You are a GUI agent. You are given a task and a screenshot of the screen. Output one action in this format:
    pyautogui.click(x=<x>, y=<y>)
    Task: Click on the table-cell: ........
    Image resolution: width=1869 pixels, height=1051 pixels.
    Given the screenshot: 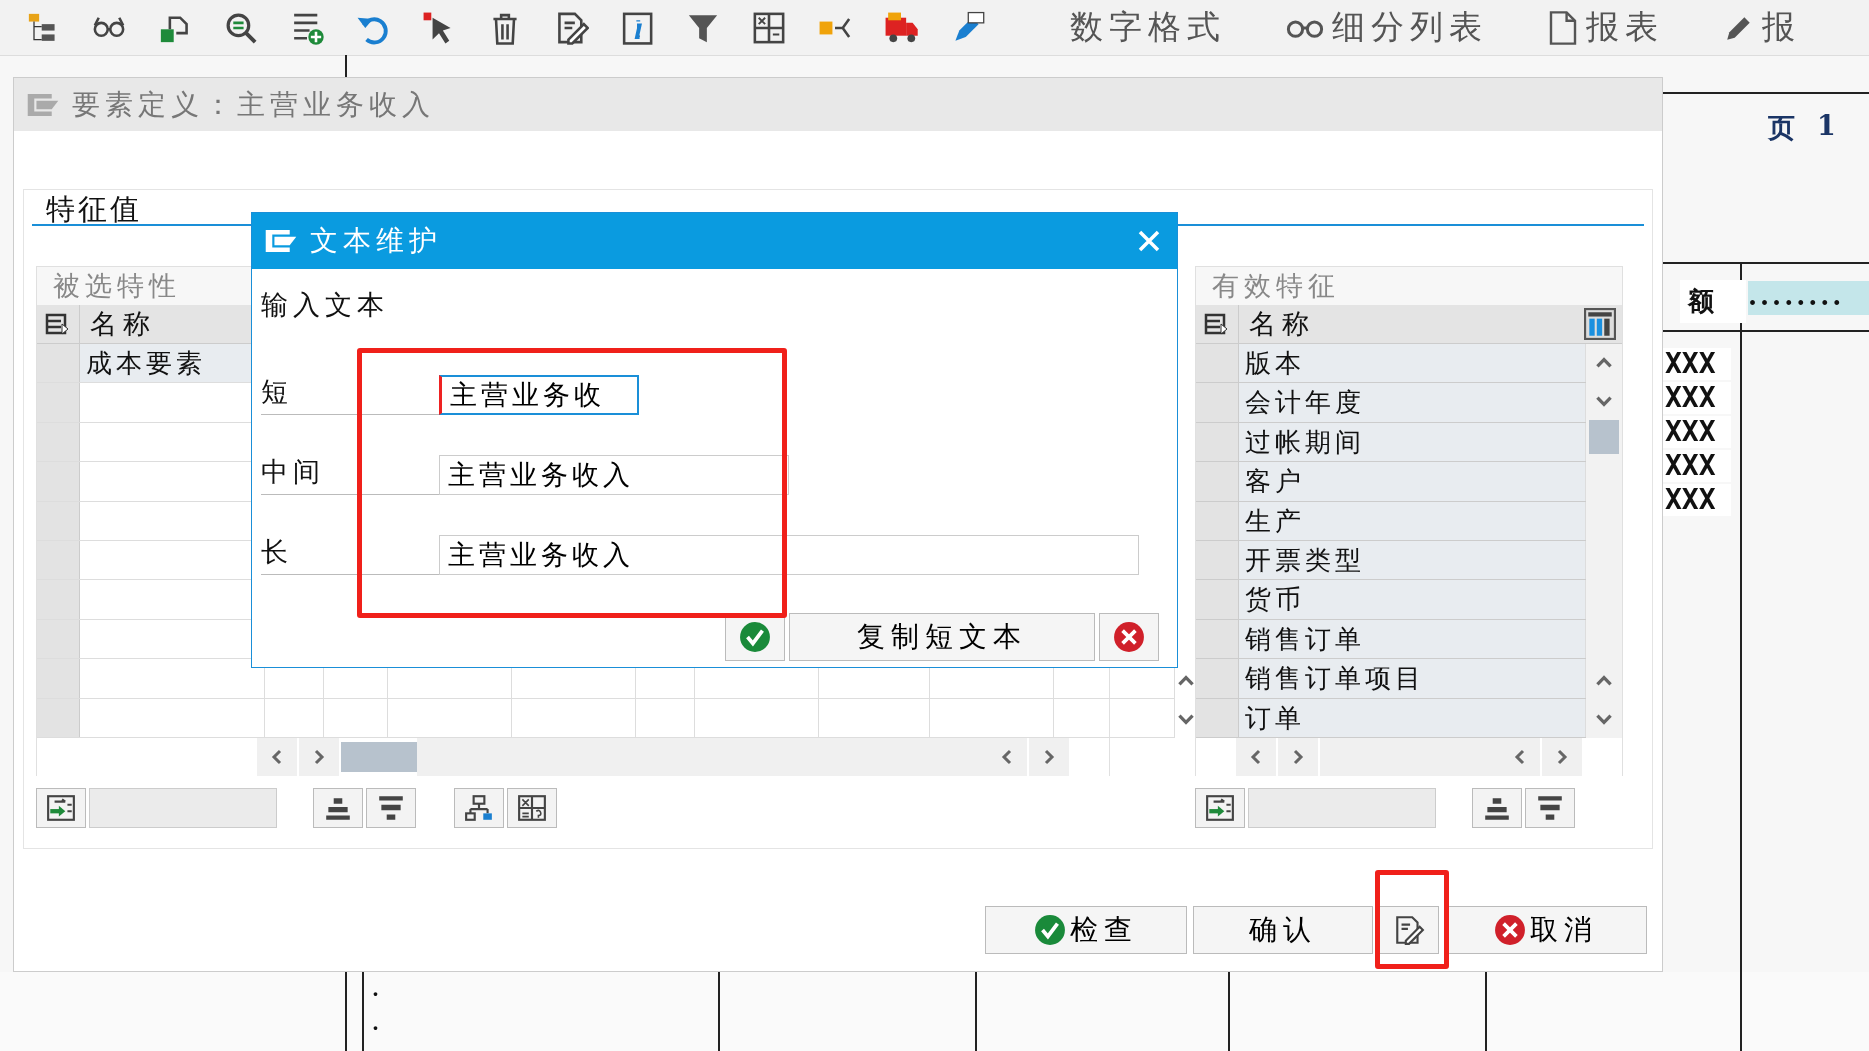 What is the action you would take?
    pyautogui.click(x=1808, y=298)
    